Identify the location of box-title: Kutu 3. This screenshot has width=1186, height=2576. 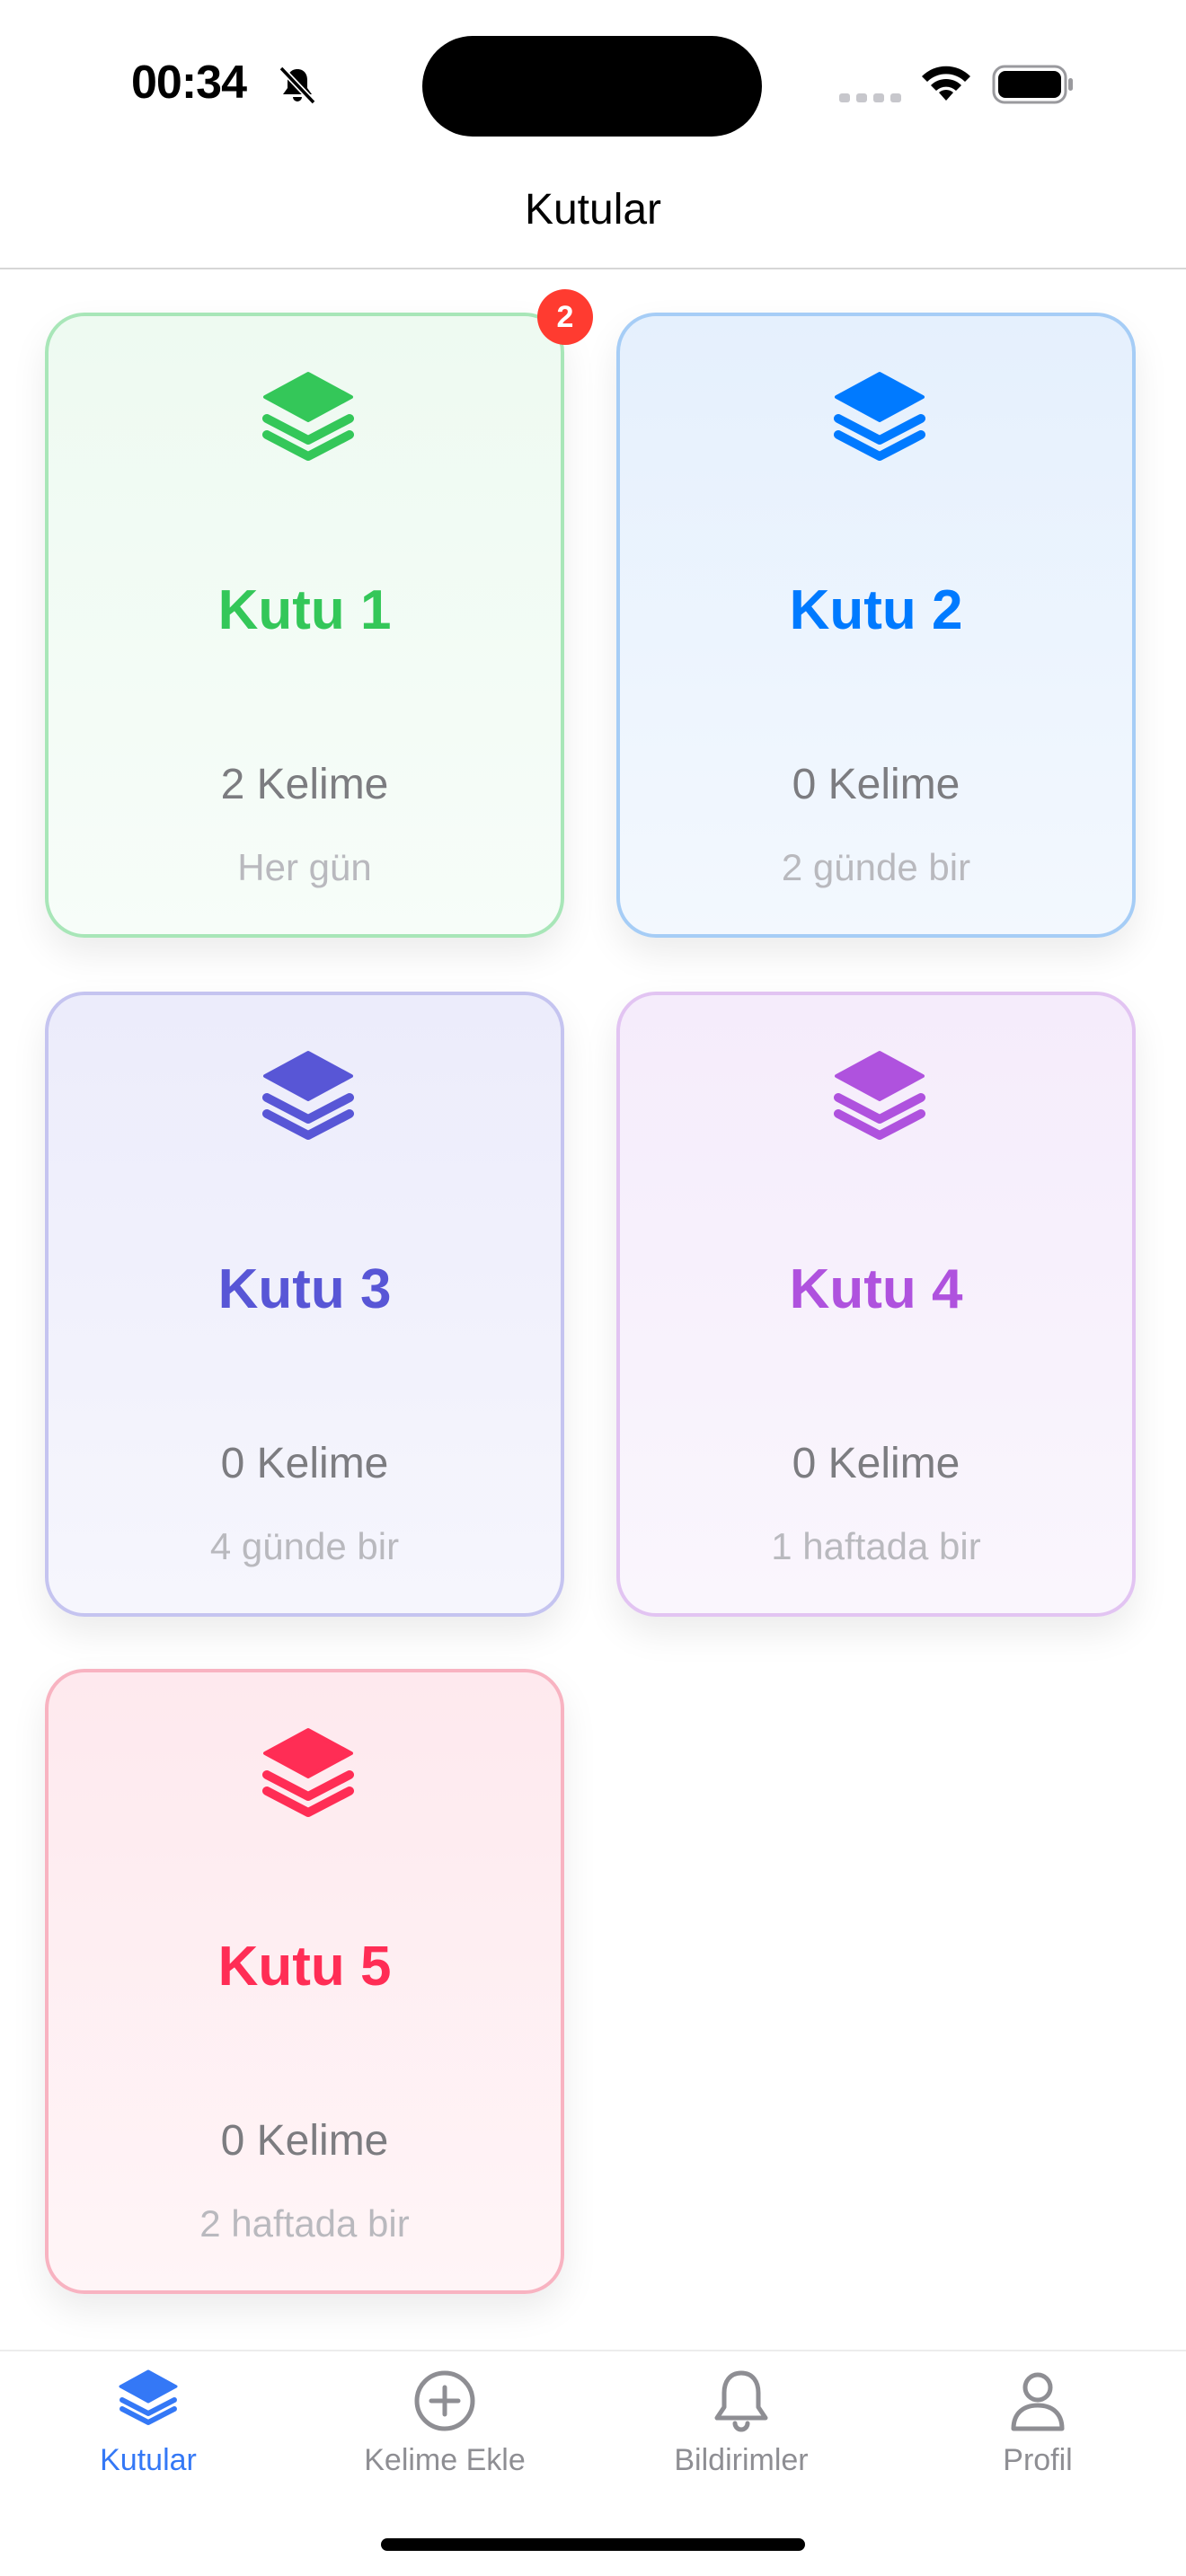
(304, 1289).